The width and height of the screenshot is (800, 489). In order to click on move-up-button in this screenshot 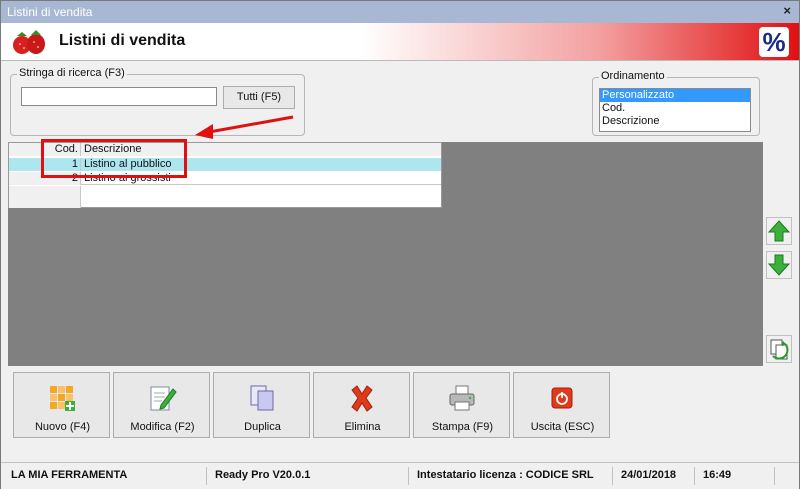, I will do `click(779, 231)`.